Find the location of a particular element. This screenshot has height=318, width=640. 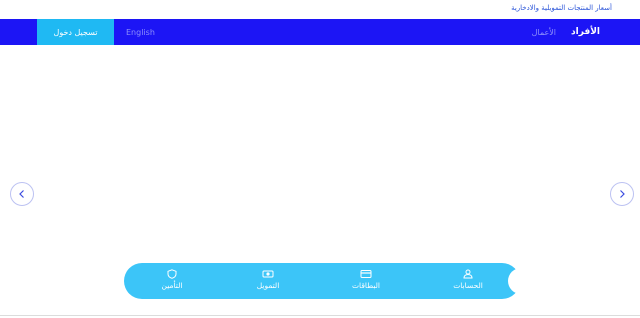

users-icon is located at coordinates (468, 274).